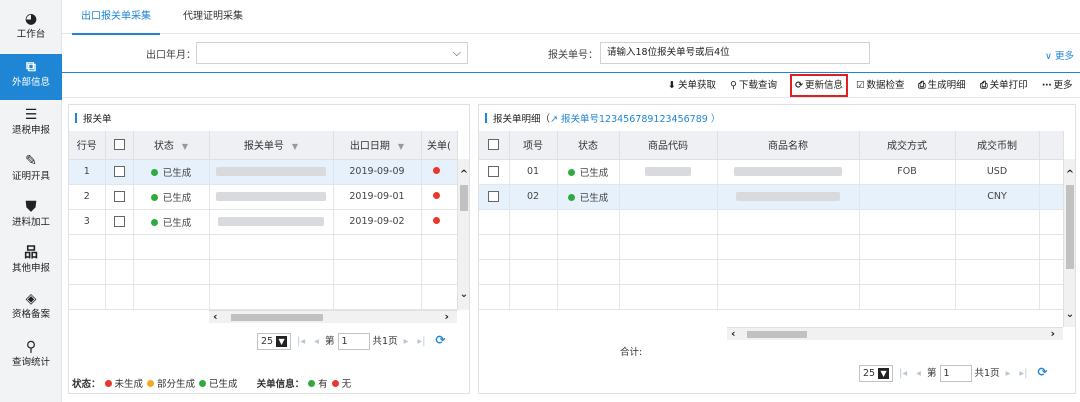 The width and height of the screenshot is (1080, 402). I want to click on sidebar-item-query: ⚲ 查询统计, so click(31, 357).